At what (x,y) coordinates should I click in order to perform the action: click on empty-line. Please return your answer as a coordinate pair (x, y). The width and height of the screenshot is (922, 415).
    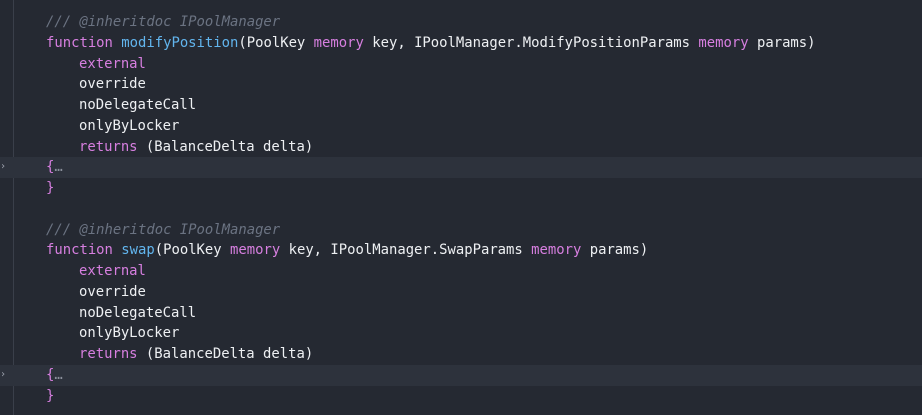
    Looking at the image, I should click on (461, 209).